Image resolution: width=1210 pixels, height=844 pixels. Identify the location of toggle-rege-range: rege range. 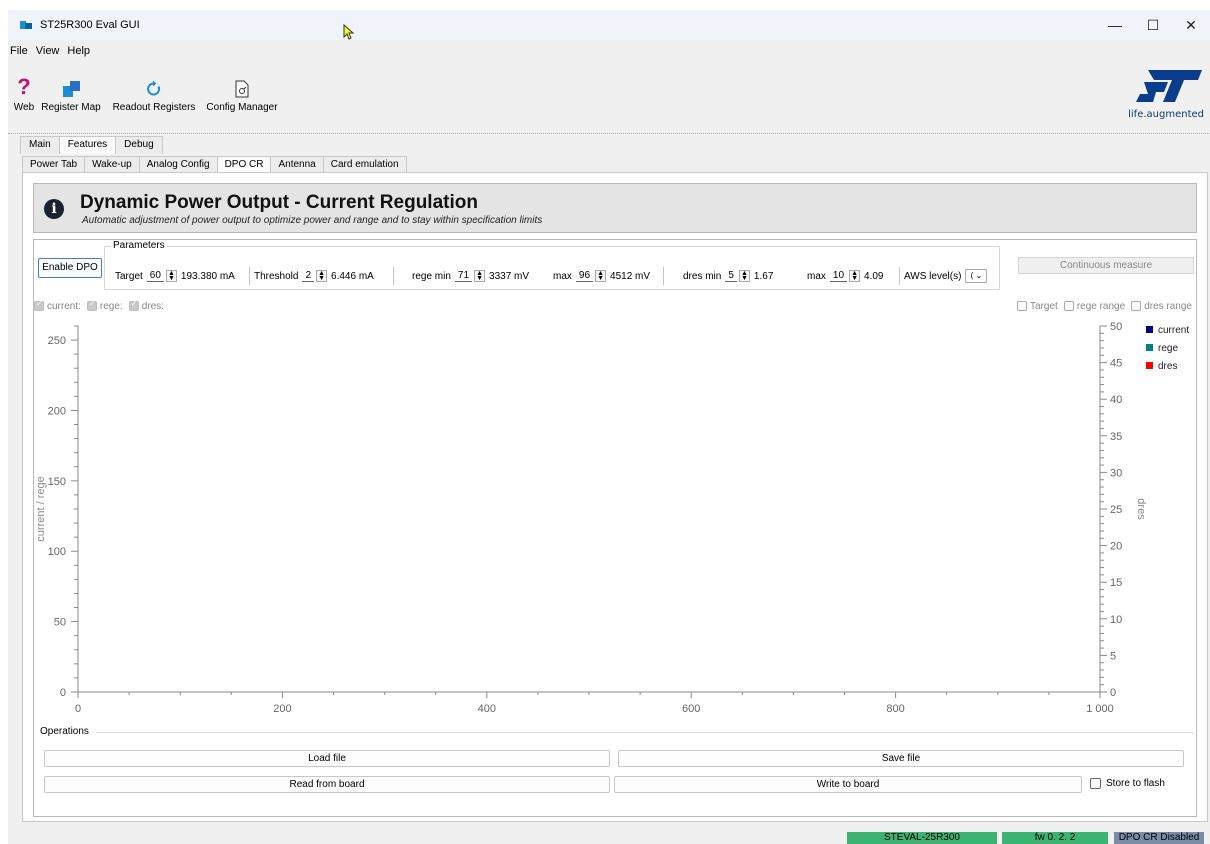
(1094, 306).